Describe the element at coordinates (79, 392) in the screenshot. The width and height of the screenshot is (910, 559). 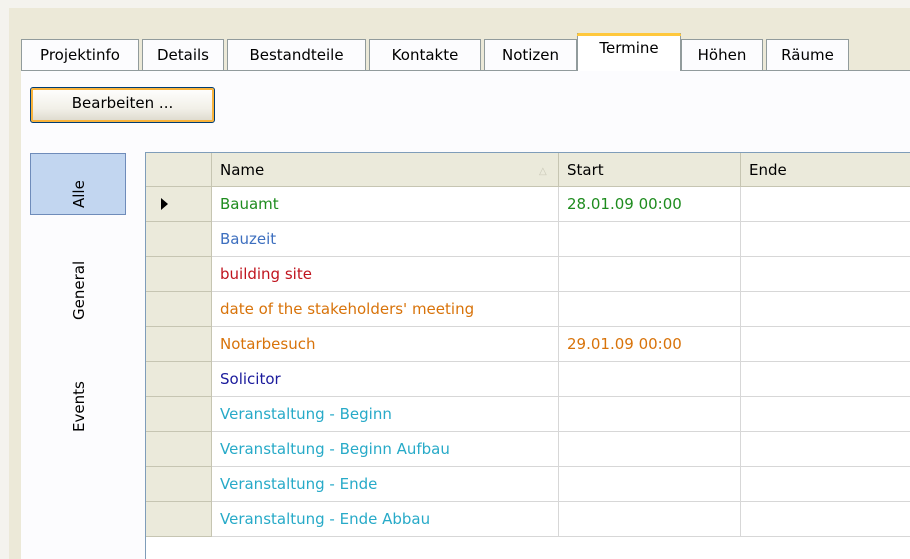
I see `sidetab-events: Events` at that location.